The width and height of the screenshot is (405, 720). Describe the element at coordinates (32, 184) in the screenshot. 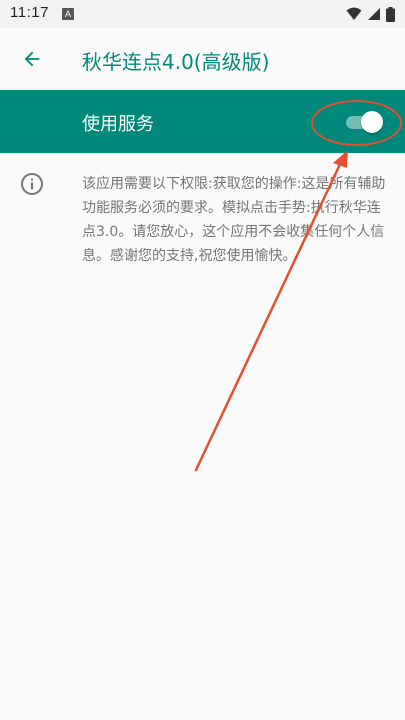

I see `info-icon` at that location.